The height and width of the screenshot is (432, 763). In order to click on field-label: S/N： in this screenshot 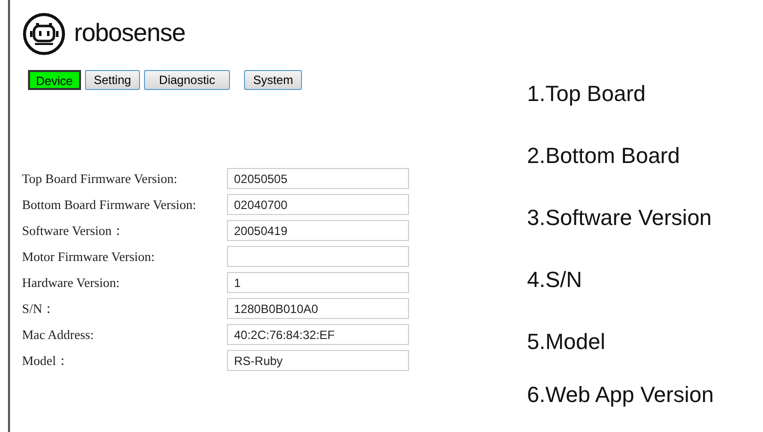, I will do `click(39, 309)`.